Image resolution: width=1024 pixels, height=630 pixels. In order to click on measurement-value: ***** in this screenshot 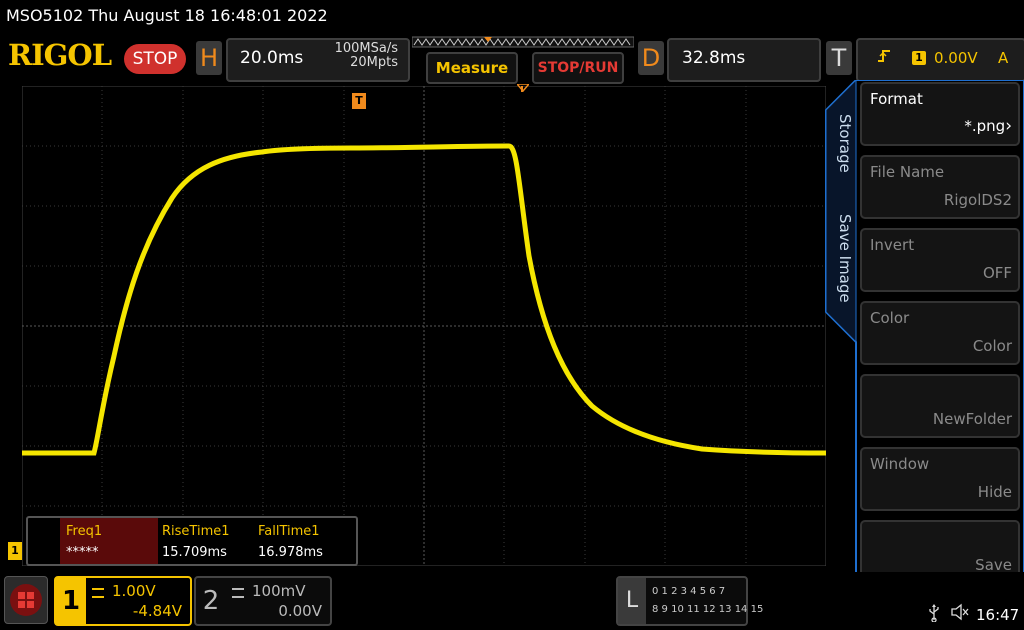, I will do `click(82, 552)`.